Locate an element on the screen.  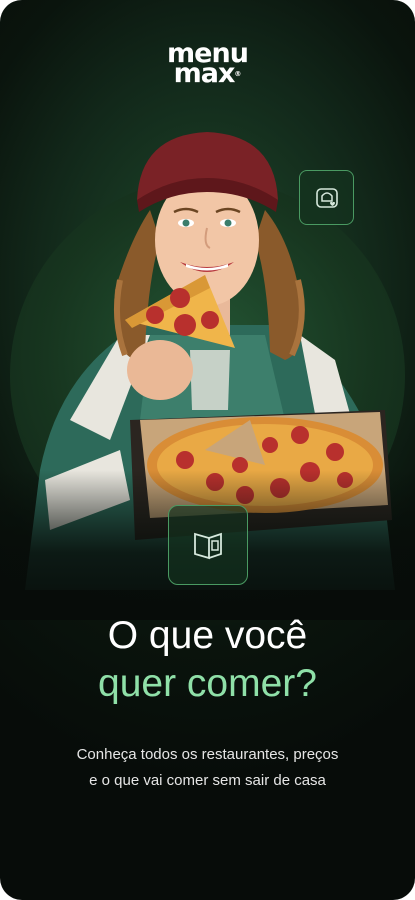
headline: O que você quer comer? is located at coordinates (207, 660).